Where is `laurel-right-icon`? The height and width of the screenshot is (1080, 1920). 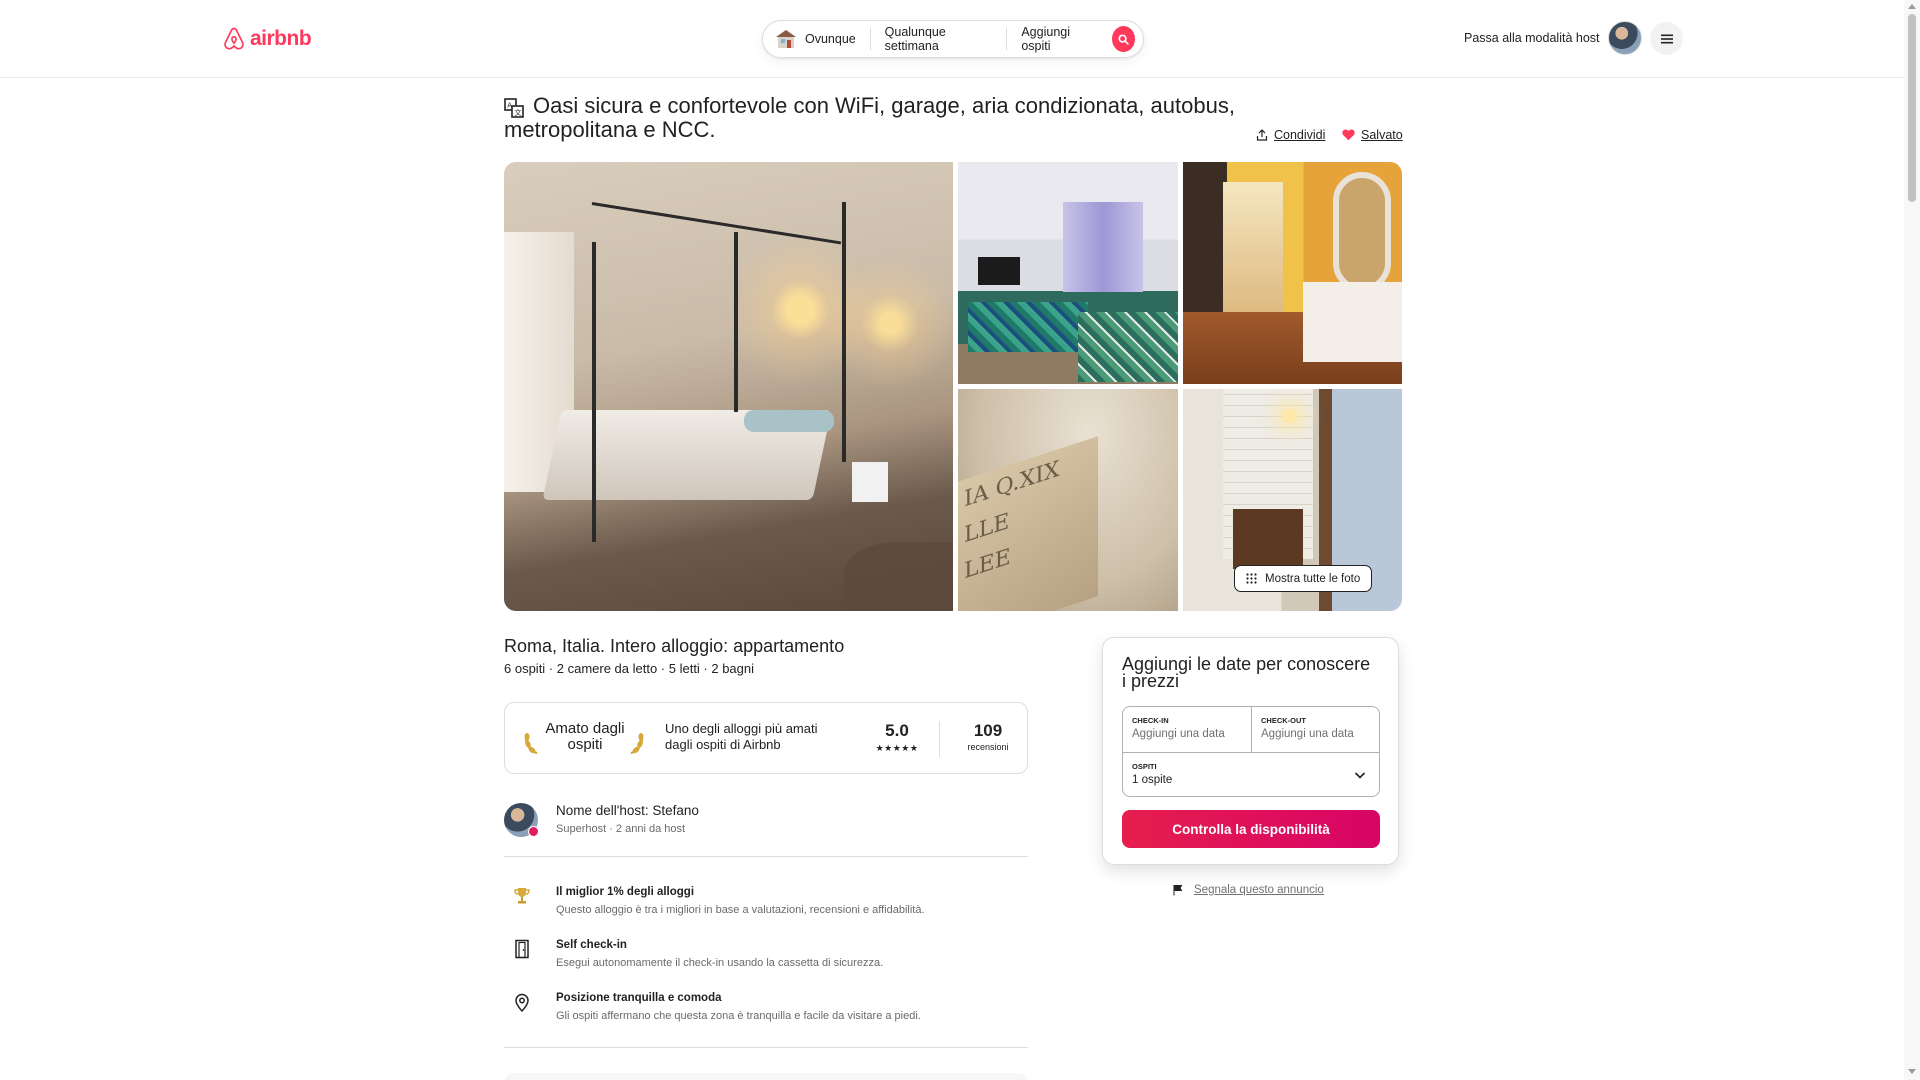 laurel-right-icon is located at coordinates (637, 743).